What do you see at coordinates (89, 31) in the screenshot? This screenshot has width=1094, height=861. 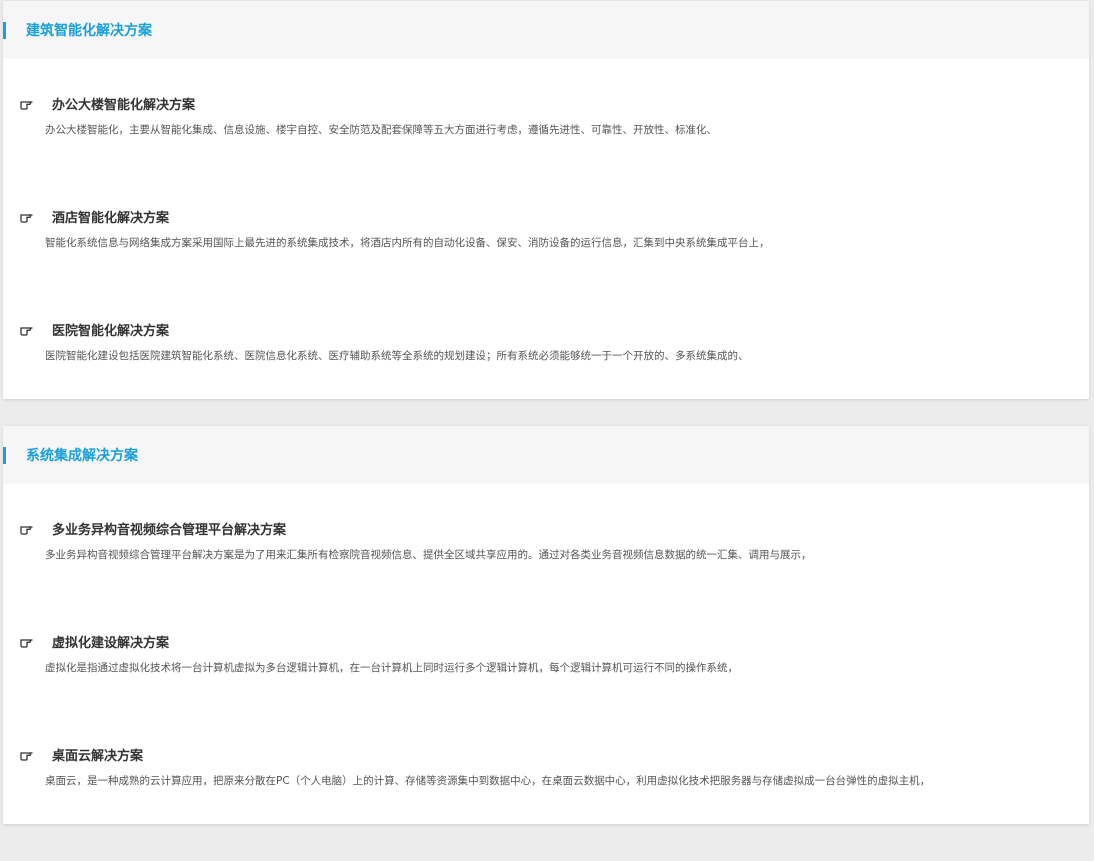 I see `section-title: 建筑智能化解决方案` at bounding box center [89, 31].